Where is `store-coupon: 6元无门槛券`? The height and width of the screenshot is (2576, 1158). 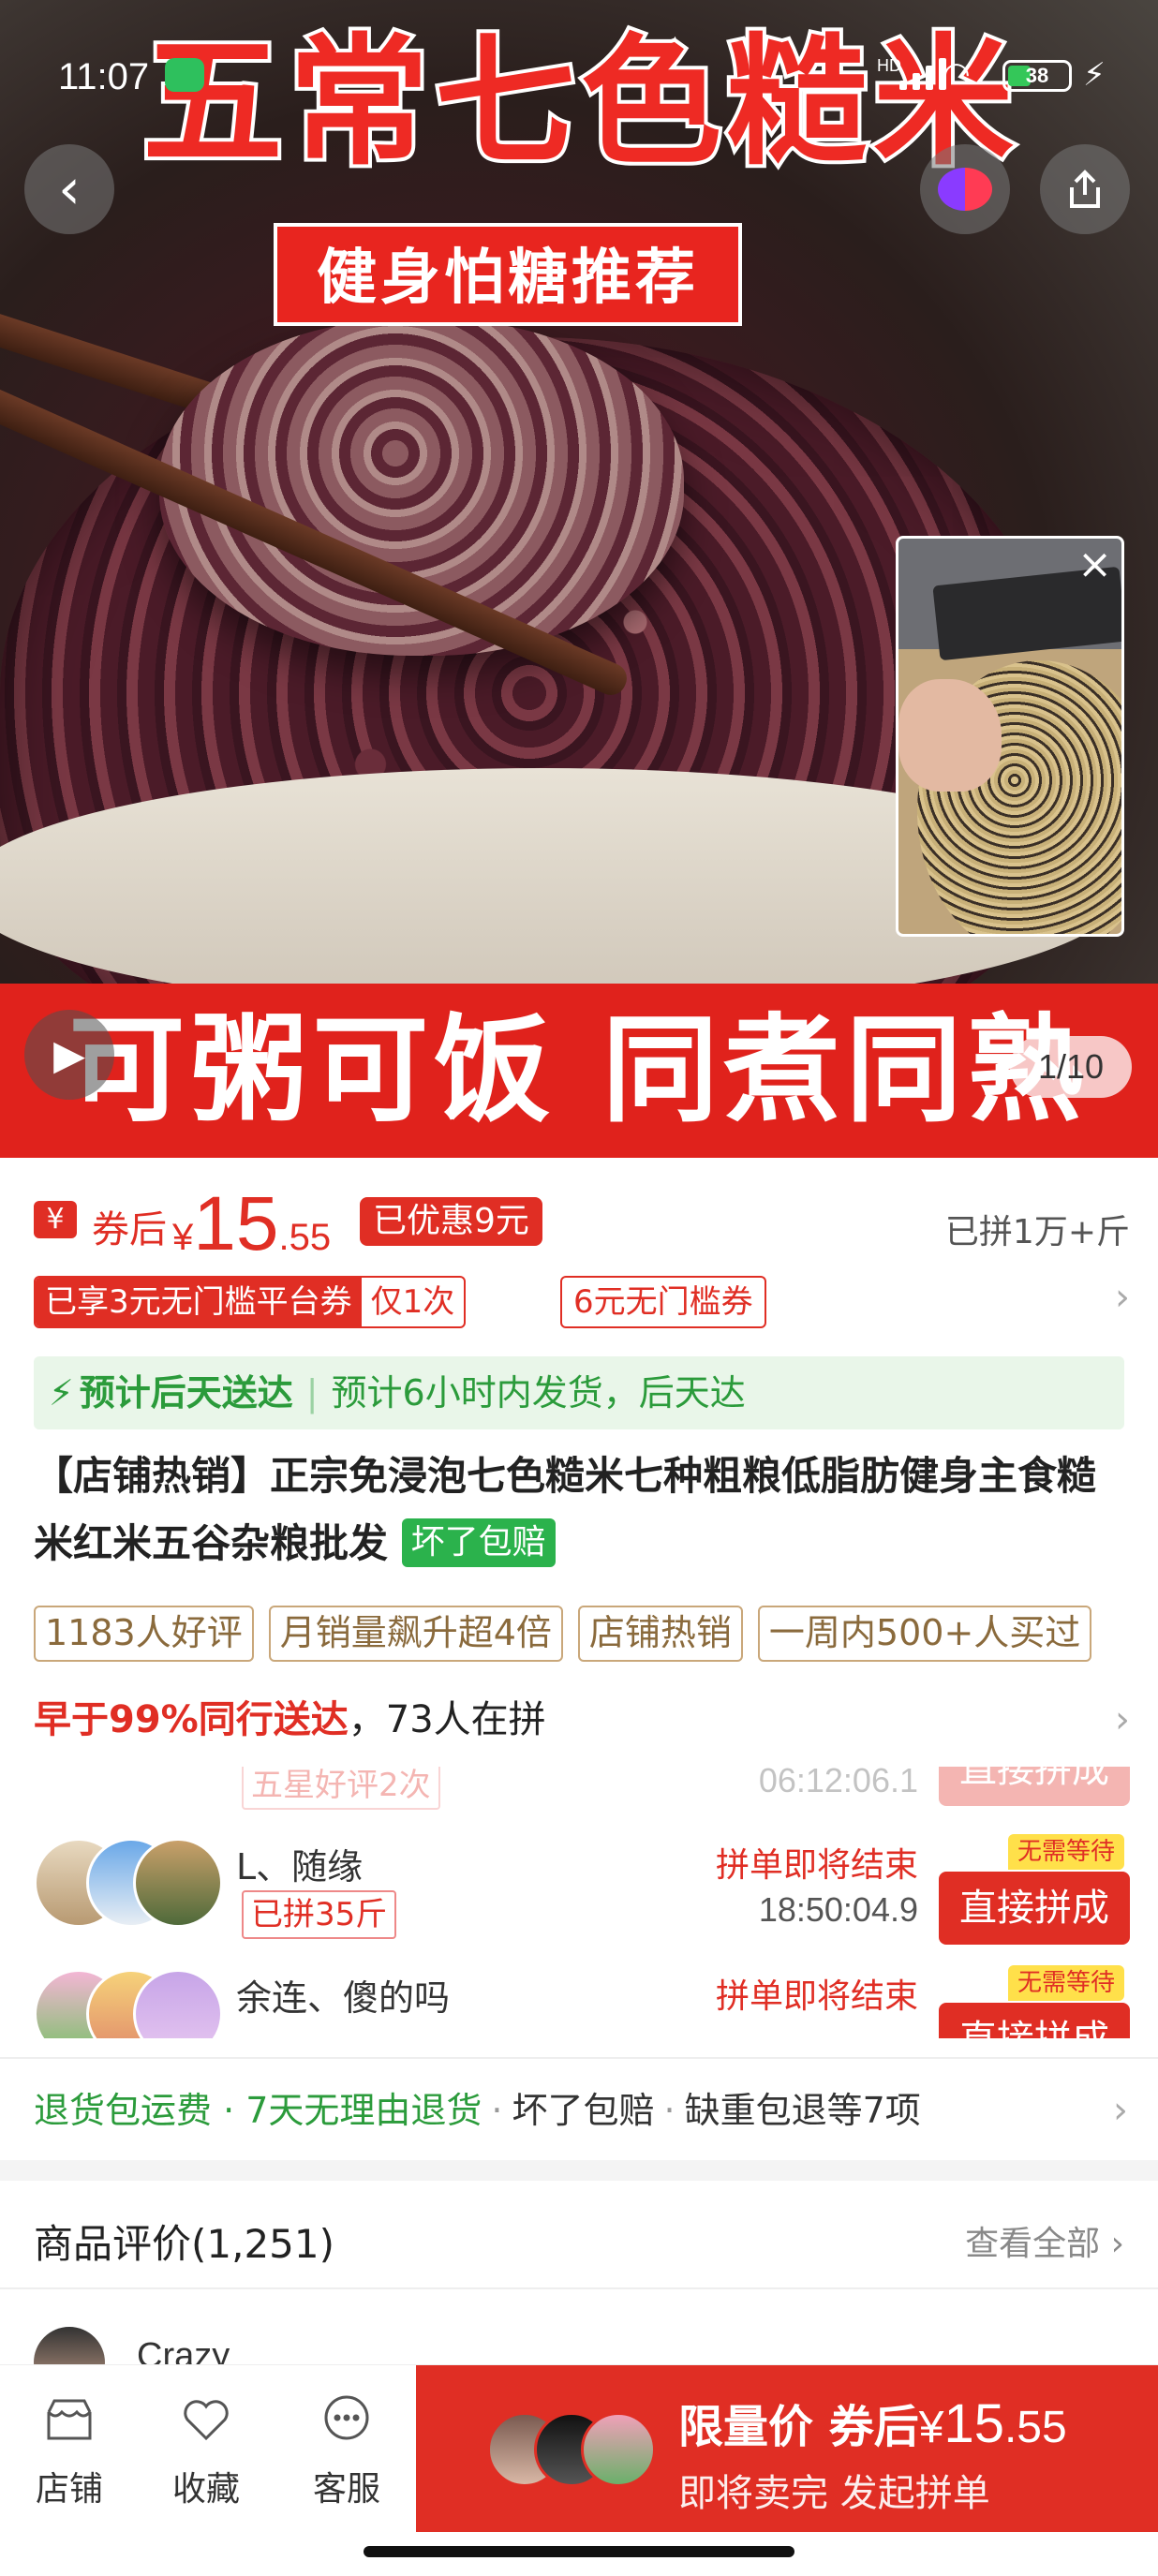 store-coupon: 6元无门槛券 is located at coordinates (663, 1302).